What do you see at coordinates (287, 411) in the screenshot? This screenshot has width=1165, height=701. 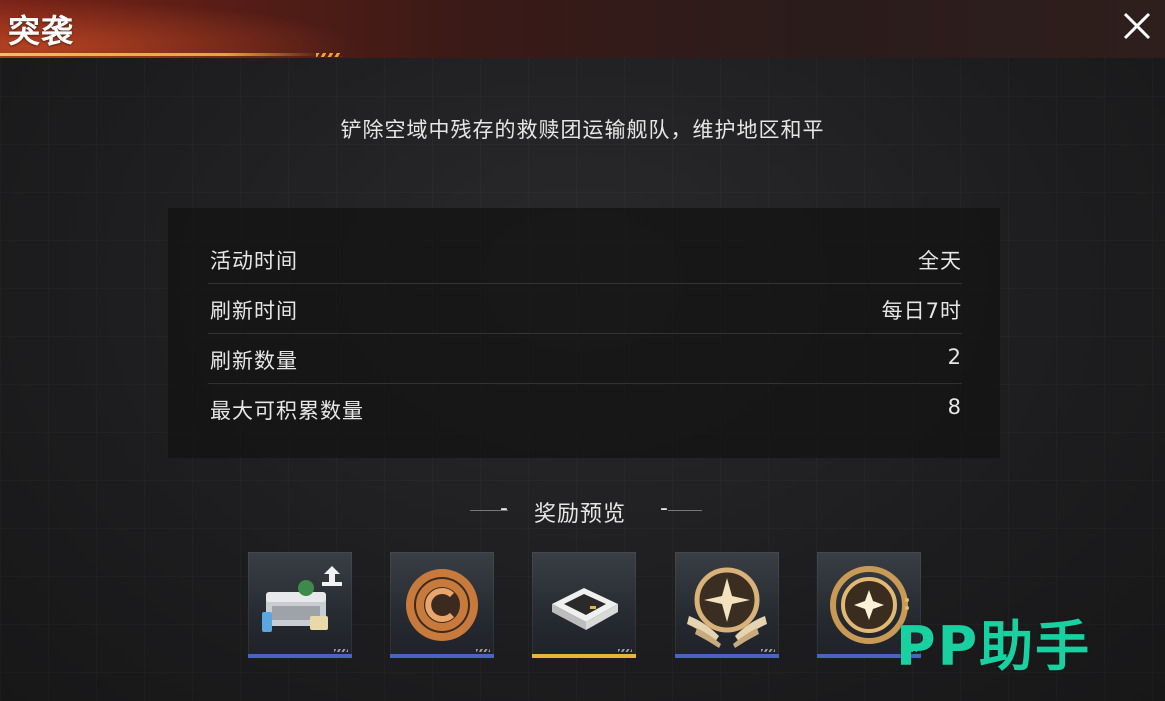 I see `info-label: 最大可积累数量` at bounding box center [287, 411].